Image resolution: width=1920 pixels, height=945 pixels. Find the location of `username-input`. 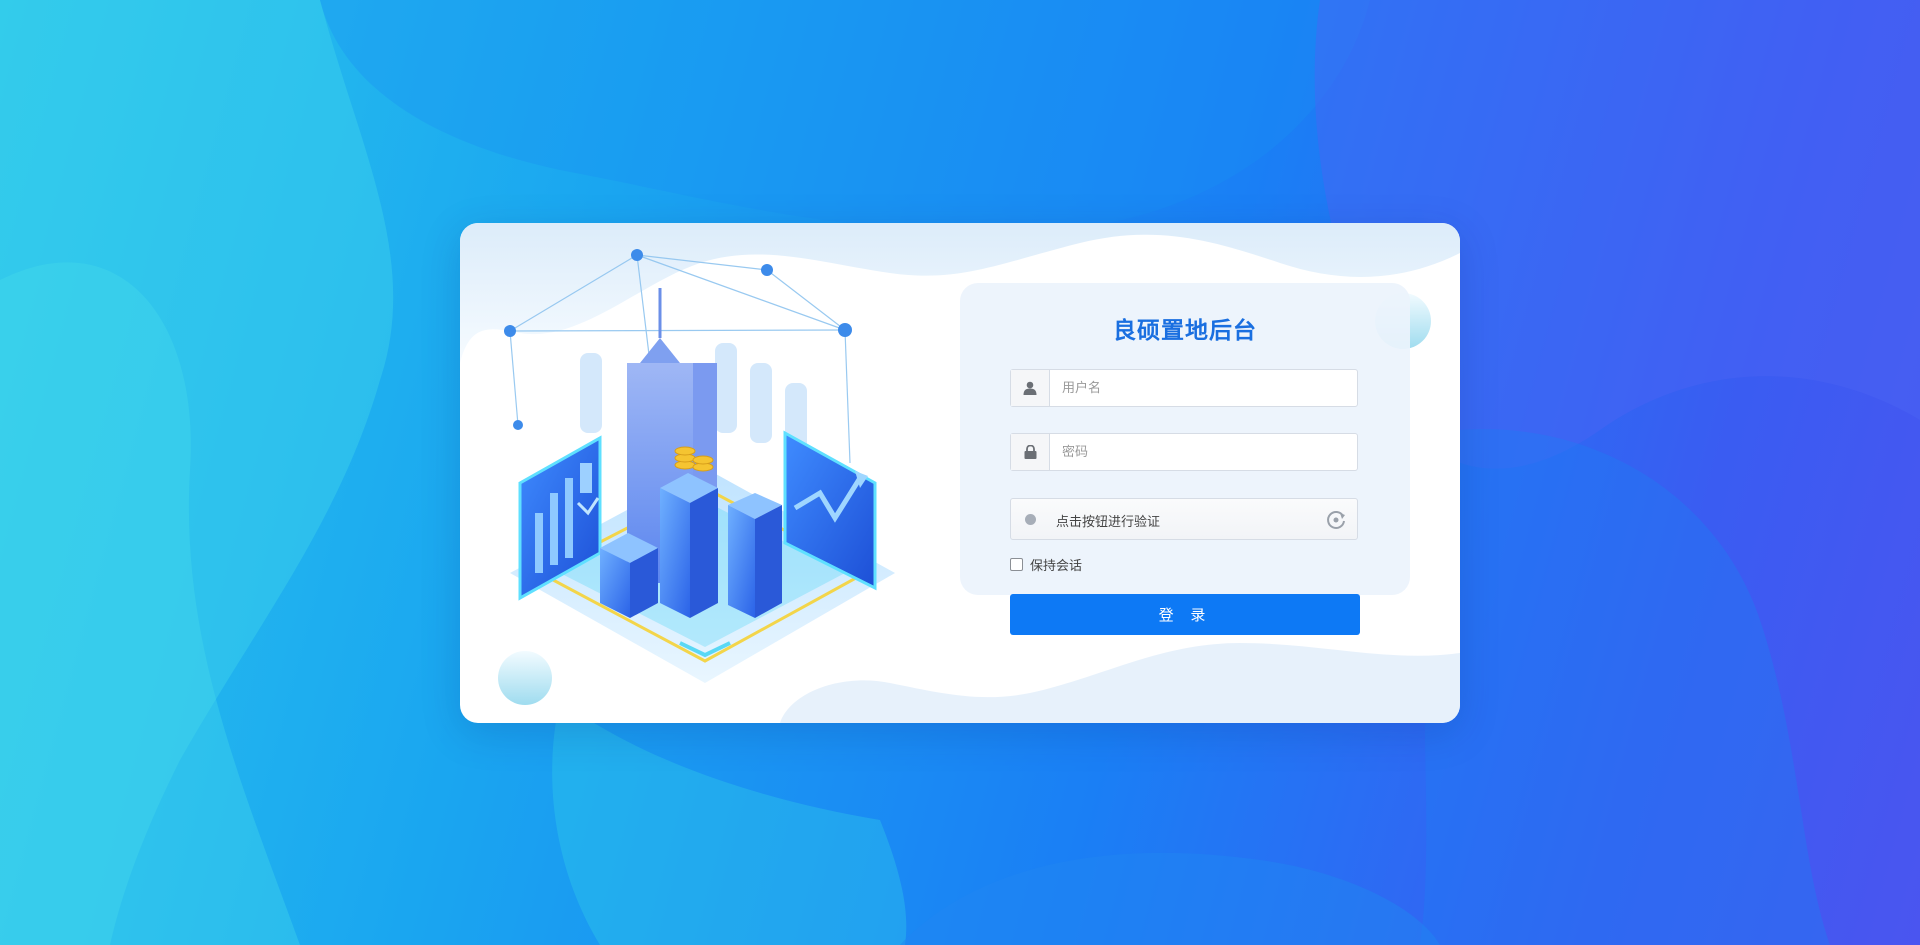

username-input is located at coordinates (1200, 388).